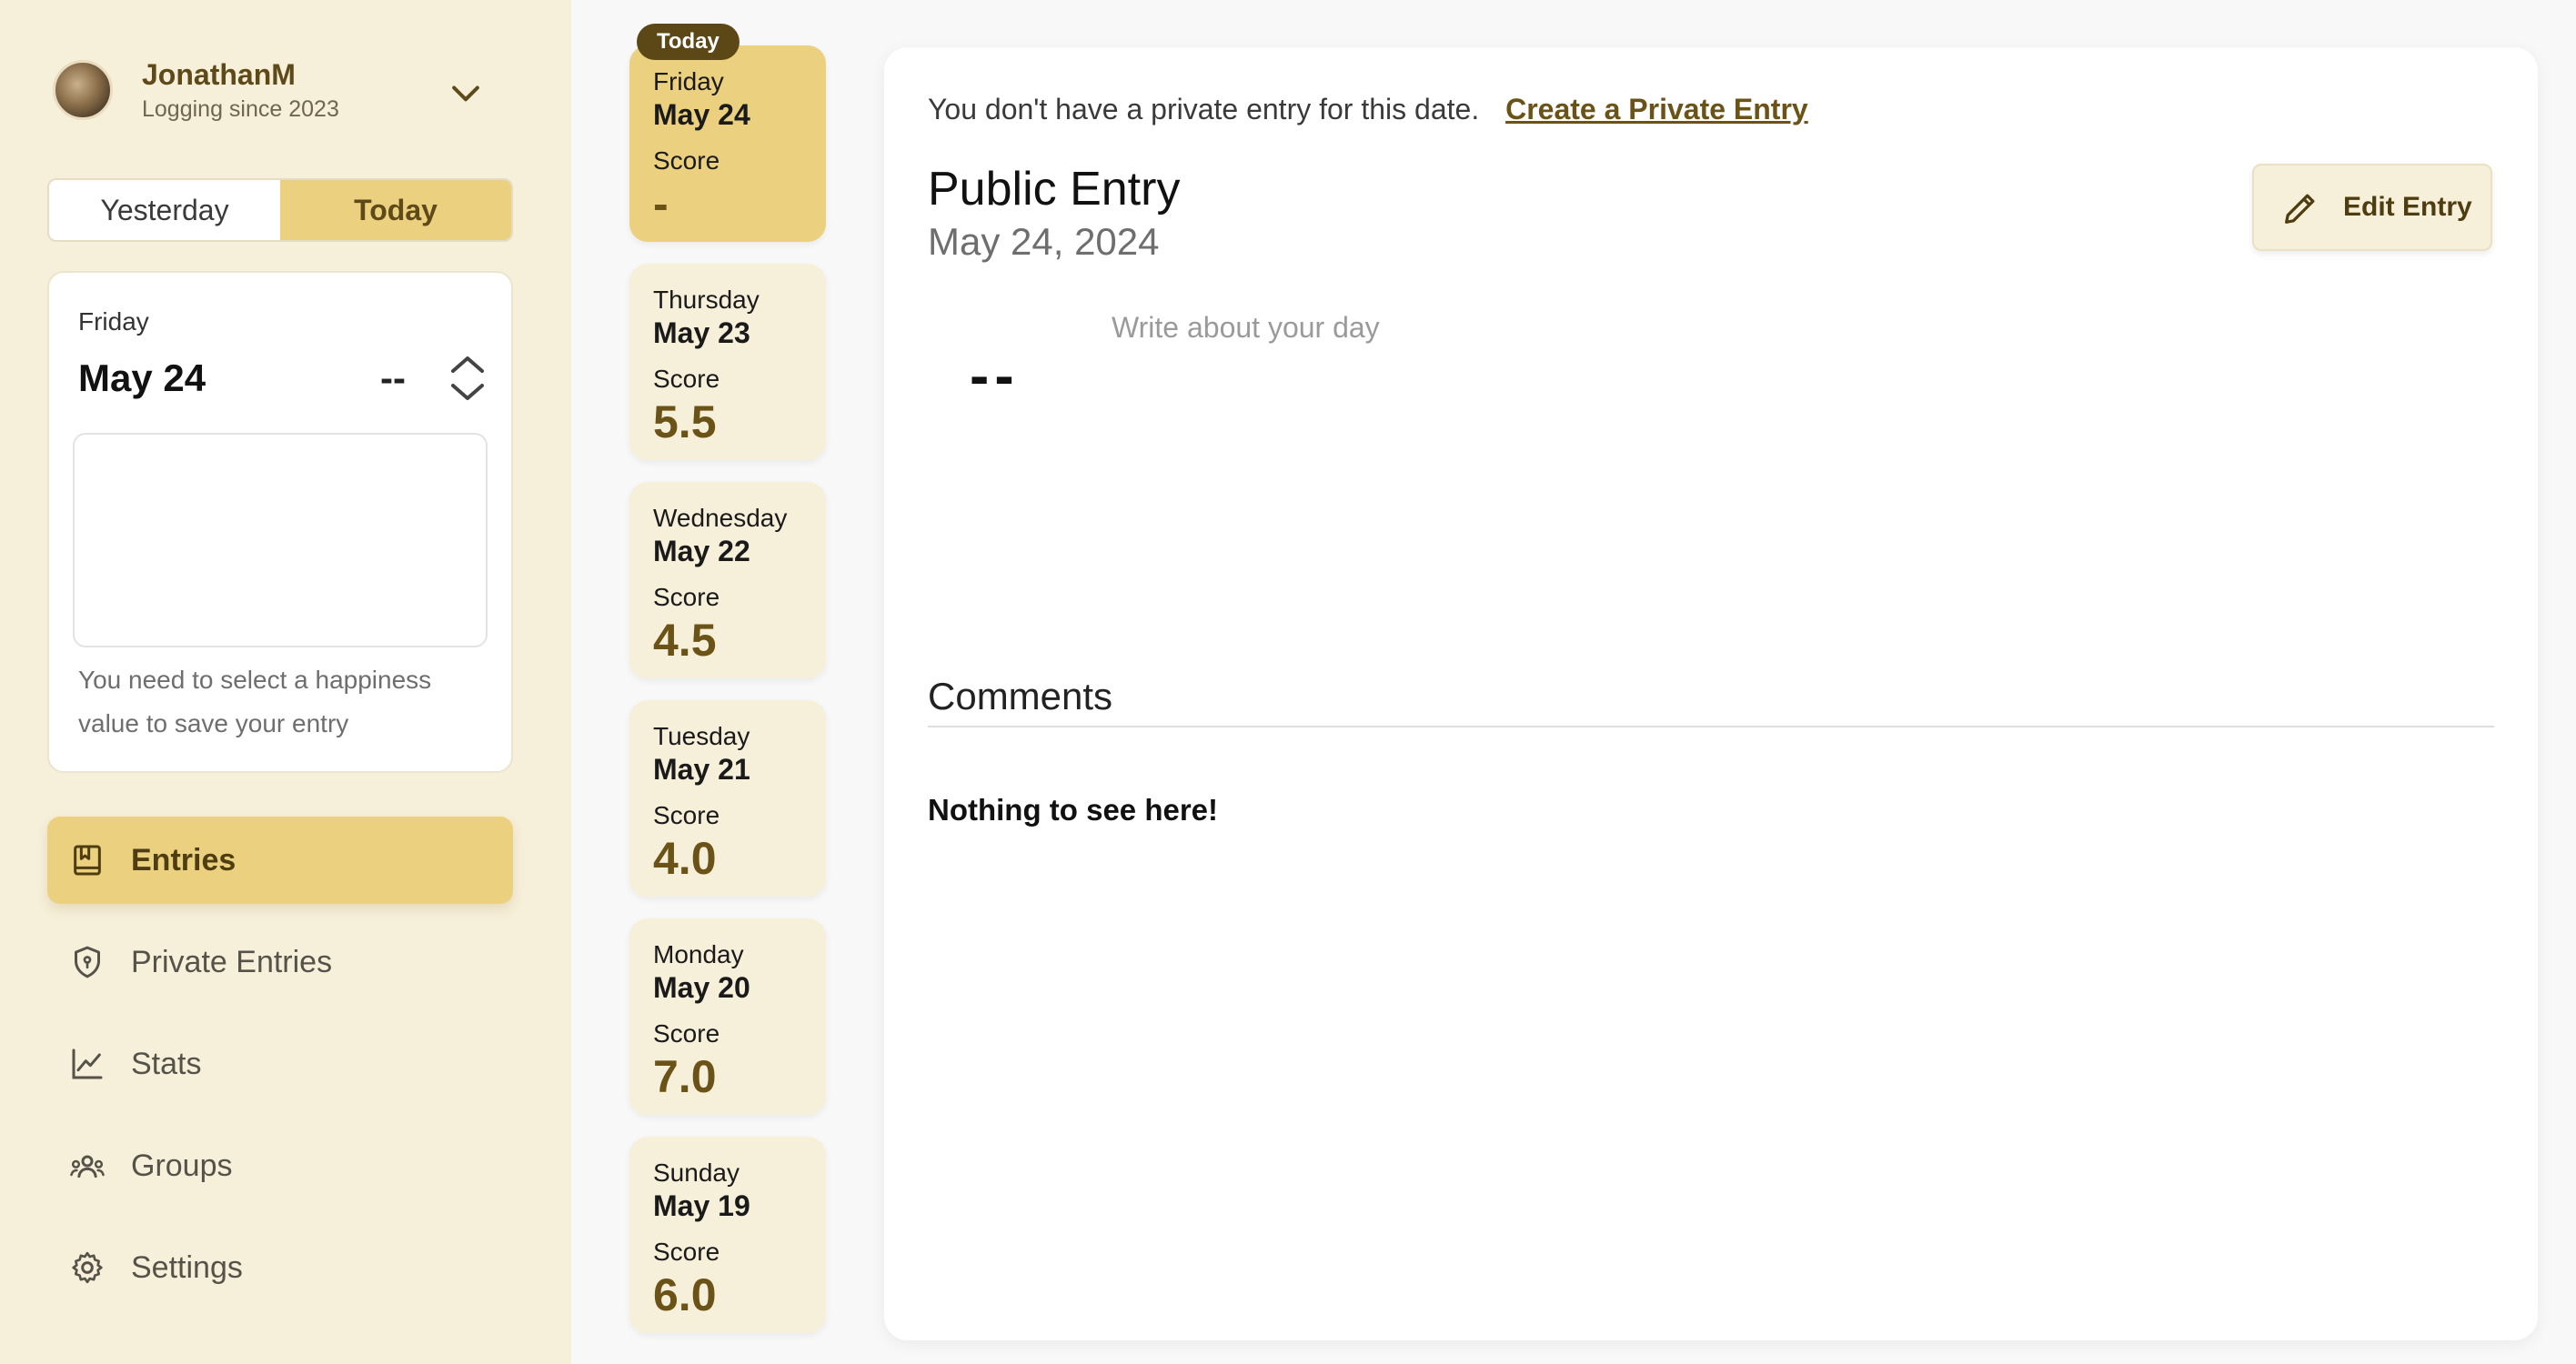  Describe the element at coordinates (696, 1172) in the screenshot. I see `day-name: Sunday` at that location.